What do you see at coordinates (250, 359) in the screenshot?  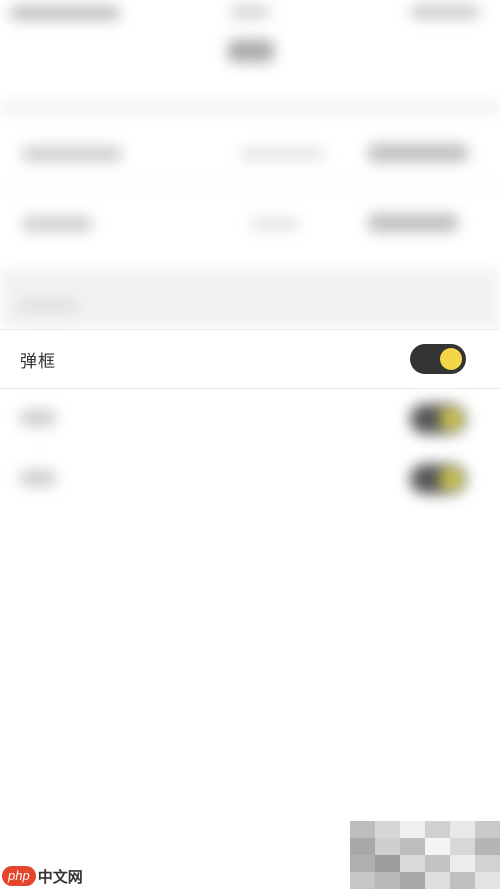 I see `popup-setting-row: 弹框` at bounding box center [250, 359].